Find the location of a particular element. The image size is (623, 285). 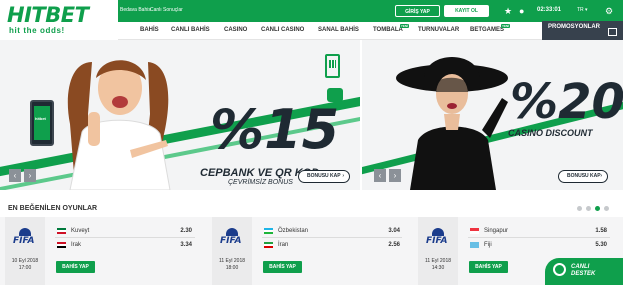

headset-icon is located at coordinates (559, 269).